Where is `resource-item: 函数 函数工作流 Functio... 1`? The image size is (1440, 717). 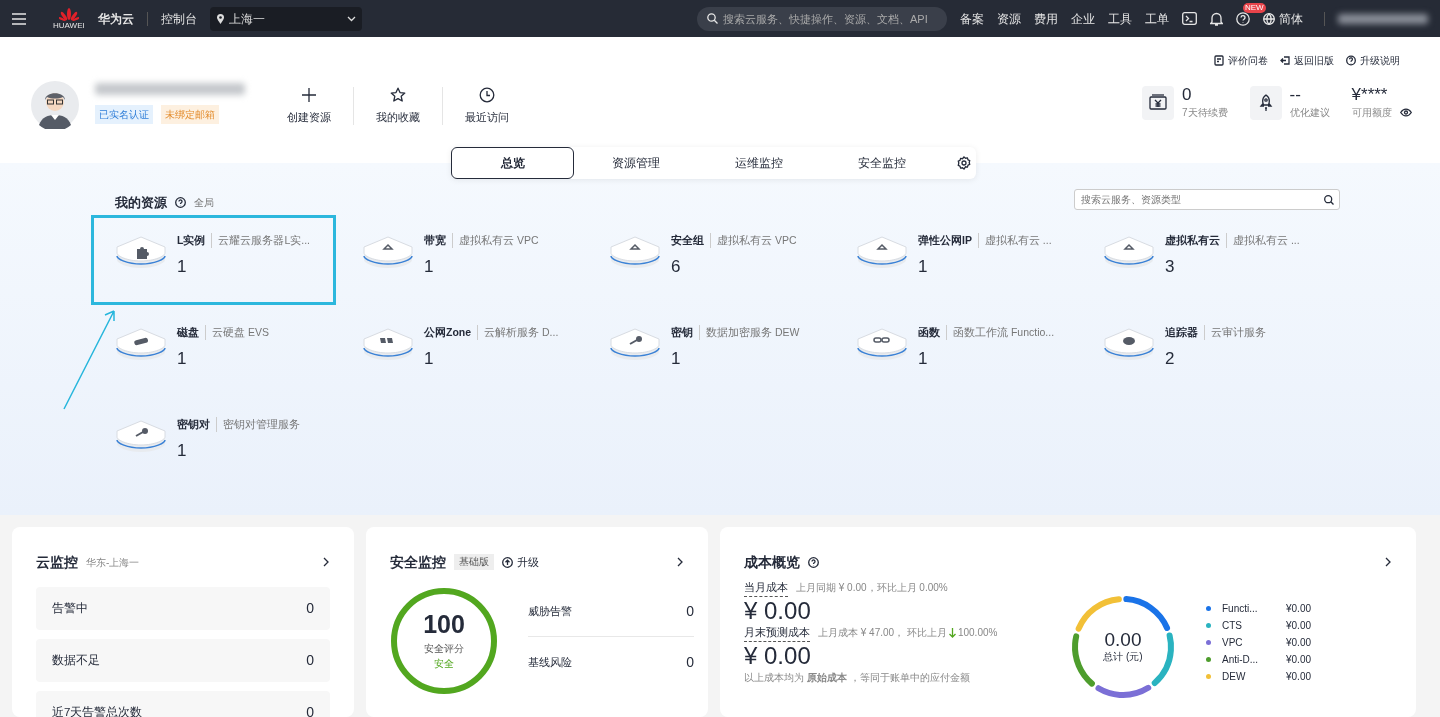
resource-item: 函数 函数工作流 Functio... 1 is located at coordinates (954, 351).